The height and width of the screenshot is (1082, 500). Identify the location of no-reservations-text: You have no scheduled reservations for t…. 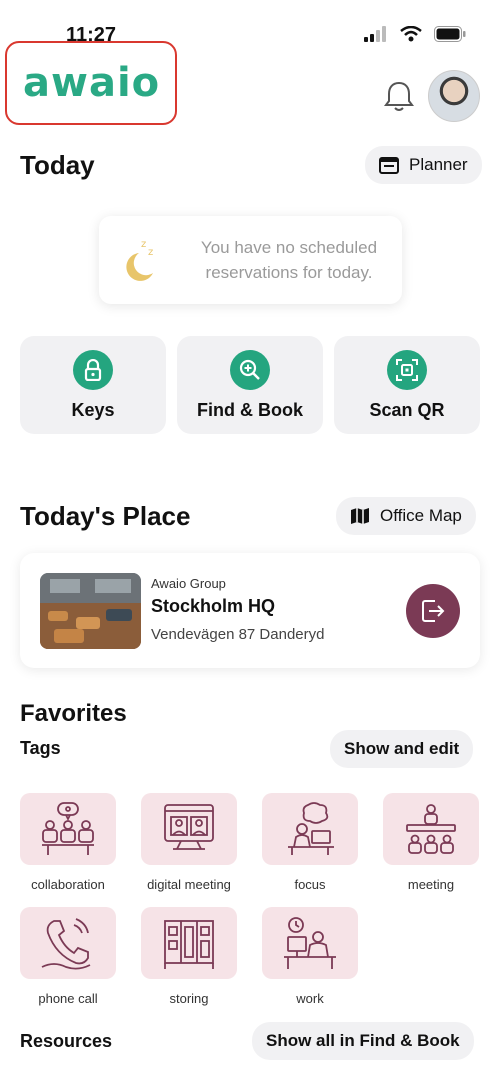
(289, 260).